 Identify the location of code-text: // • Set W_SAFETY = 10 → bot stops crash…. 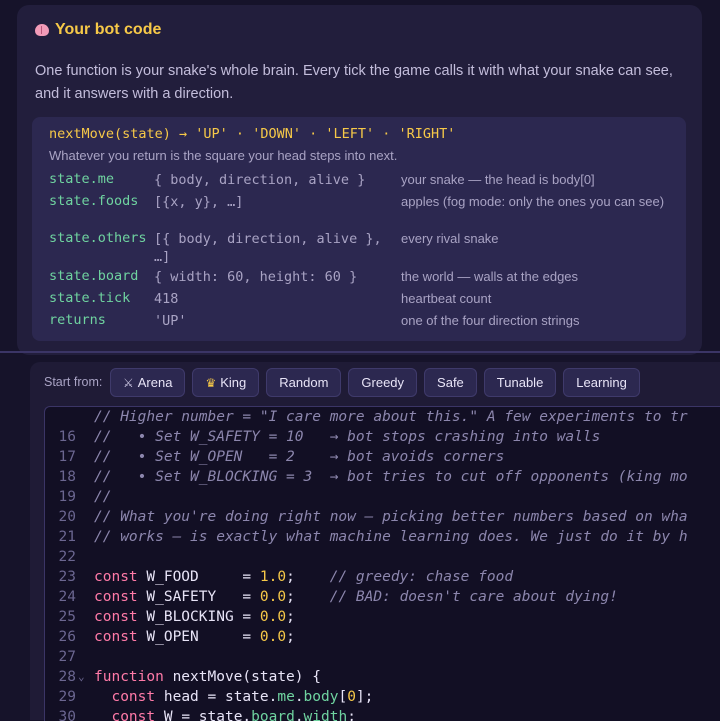
(347, 437).